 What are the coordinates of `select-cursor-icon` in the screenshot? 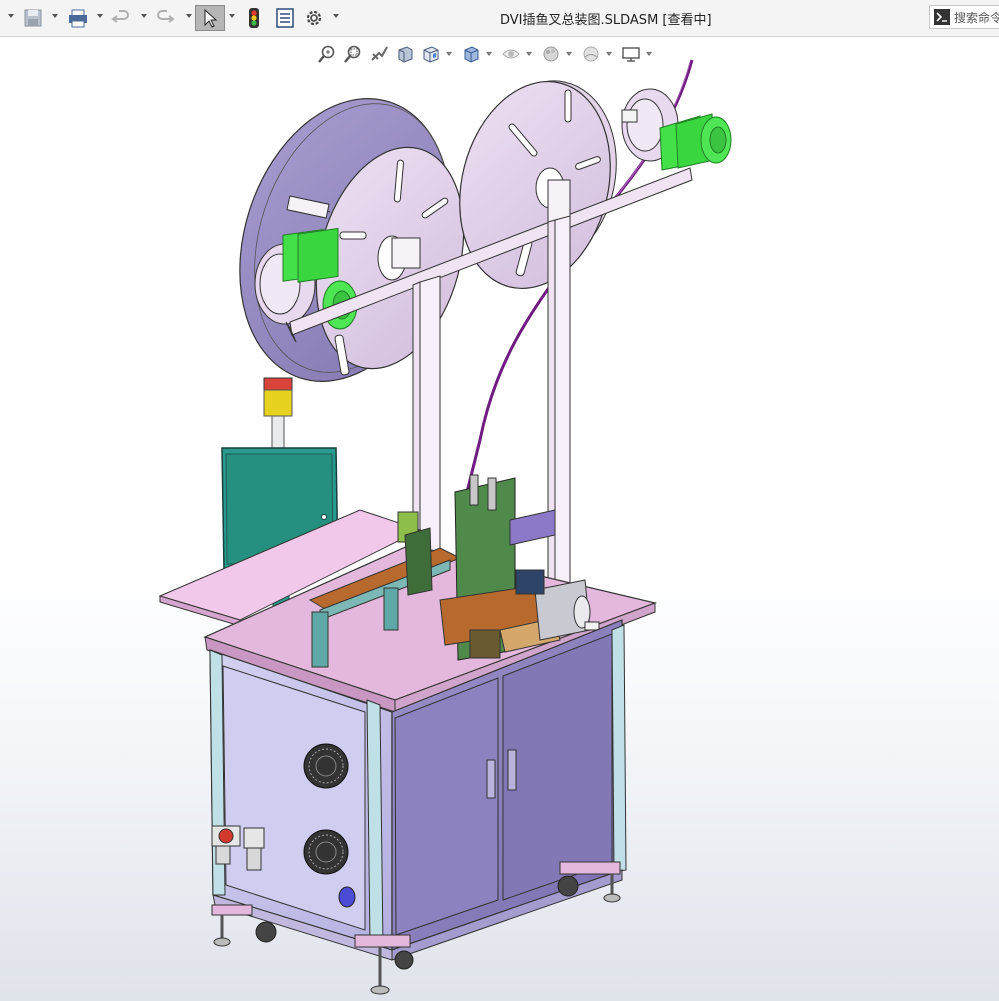 It's located at (211, 18).